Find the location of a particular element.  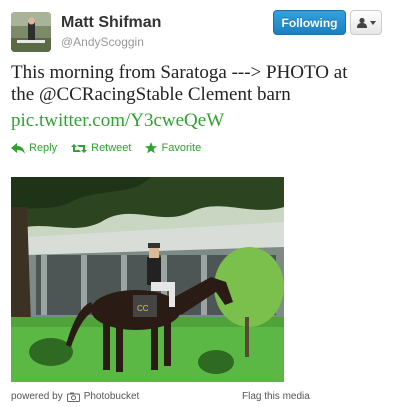

chevron-down-icon is located at coordinates (373, 22).